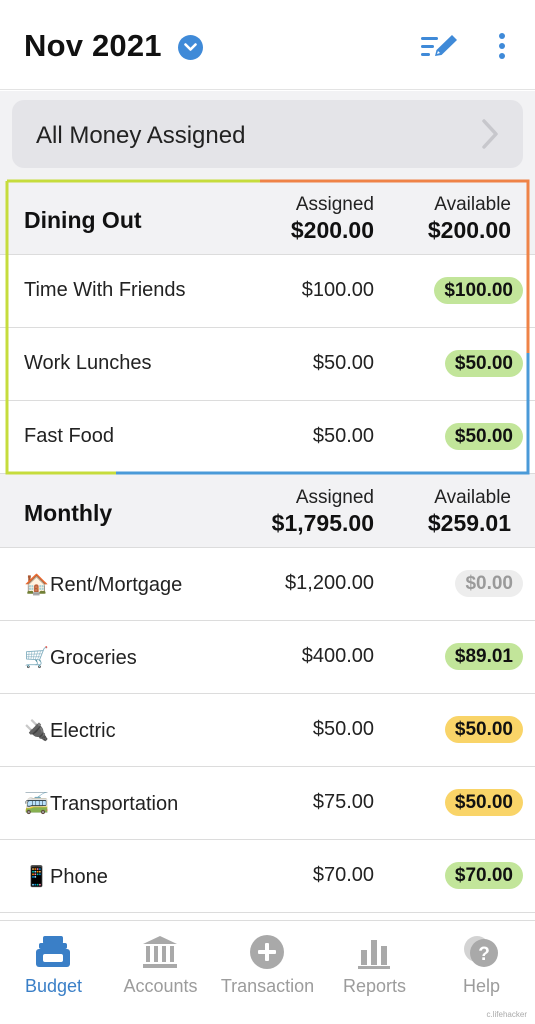 Image resolution: width=535 pixels, height=1024 pixels. Describe the element at coordinates (83, 731) in the screenshot. I see `category-name: Electric` at that location.